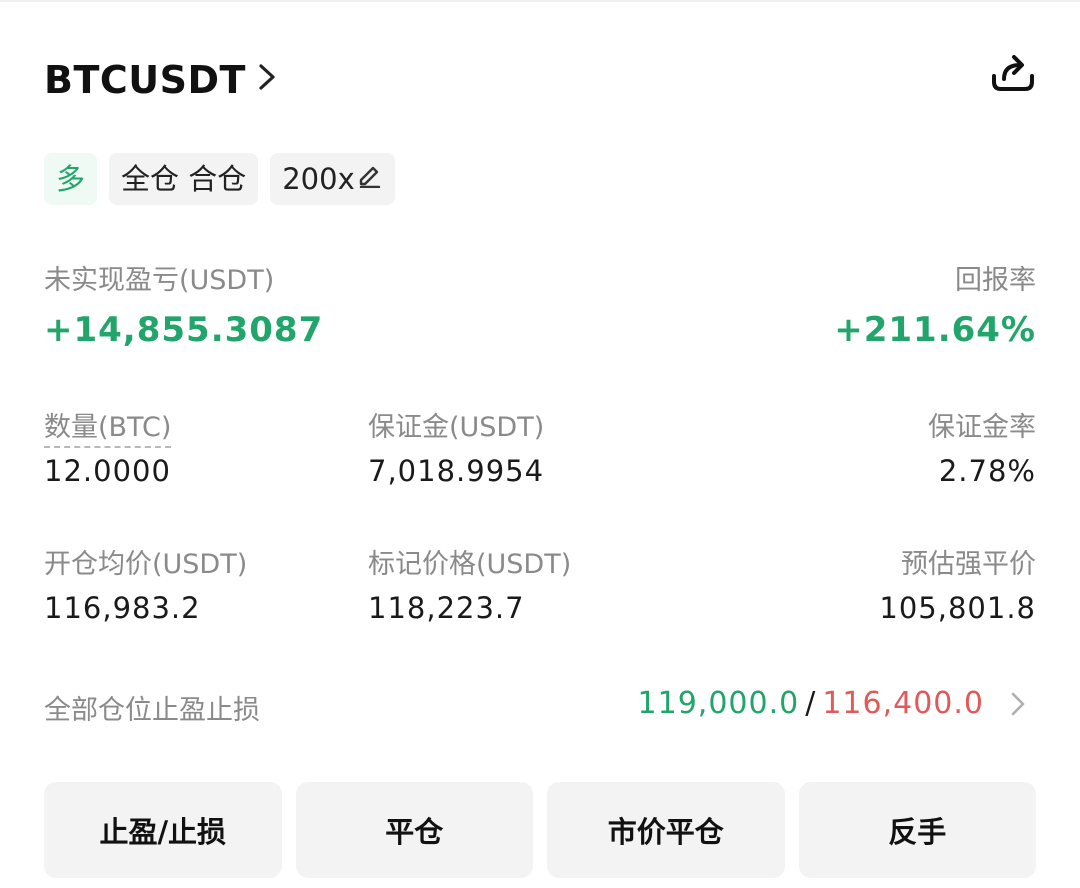 Image resolution: width=1080 pixels, height=888 pixels. I want to click on tpsl-label: 全部仓位止盈止损, so click(152, 710).